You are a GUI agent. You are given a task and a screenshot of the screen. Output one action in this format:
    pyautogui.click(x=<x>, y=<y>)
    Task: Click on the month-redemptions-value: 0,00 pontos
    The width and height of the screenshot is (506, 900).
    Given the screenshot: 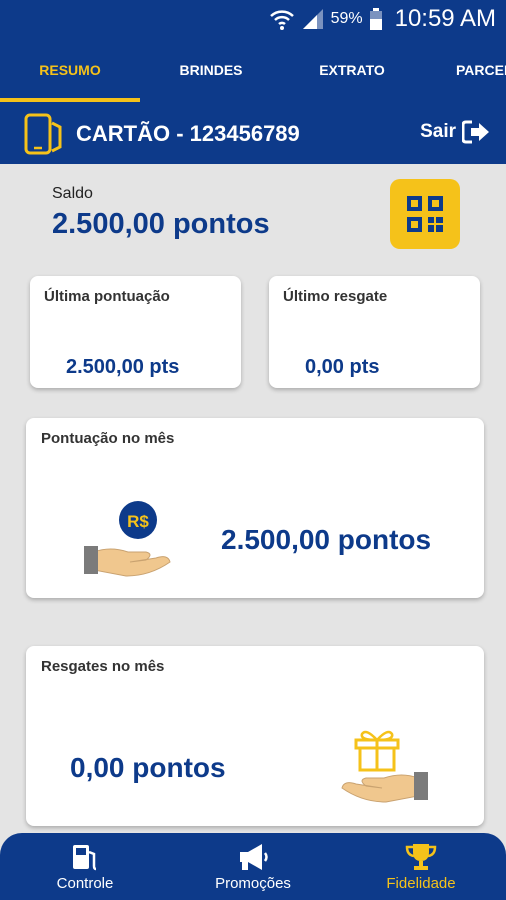 What is the action you would take?
    pyautogui.click(x=148, y=767)
    